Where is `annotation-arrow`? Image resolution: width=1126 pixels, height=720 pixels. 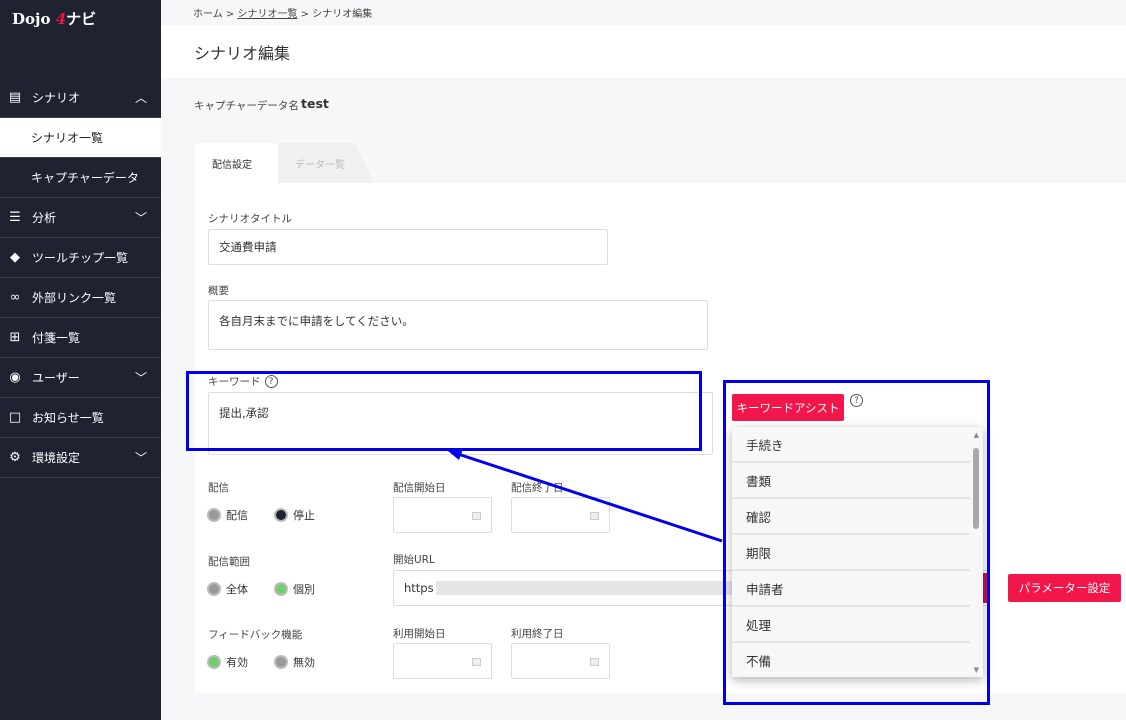 annotation-arrow is located at coordinates (585, 496).